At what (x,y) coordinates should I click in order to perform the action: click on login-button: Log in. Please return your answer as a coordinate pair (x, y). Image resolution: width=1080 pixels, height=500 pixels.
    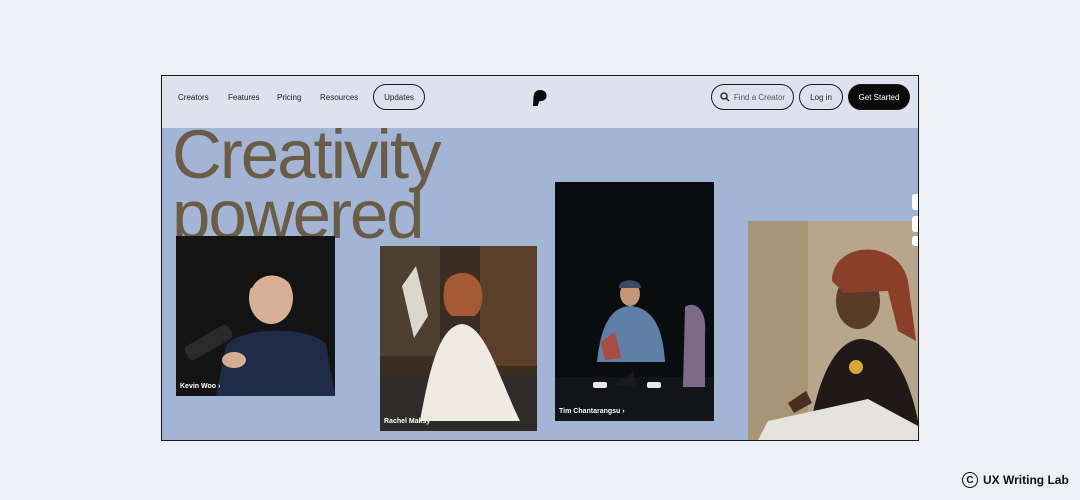
    Looking at the image, I should click on (821, 97).